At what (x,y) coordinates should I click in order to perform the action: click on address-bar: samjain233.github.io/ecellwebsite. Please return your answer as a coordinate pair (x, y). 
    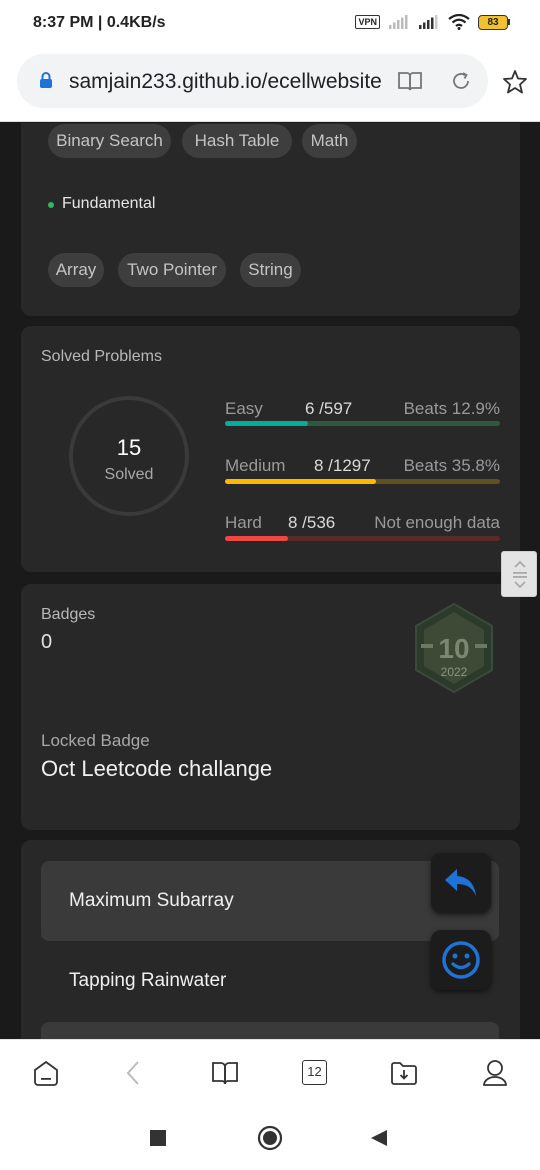
    Looking at the image, I should click on (252, 81).